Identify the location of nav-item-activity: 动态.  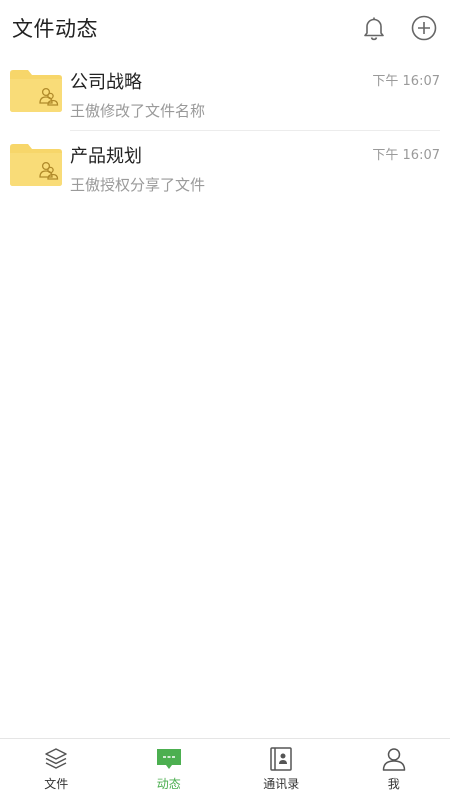
(169, 769).